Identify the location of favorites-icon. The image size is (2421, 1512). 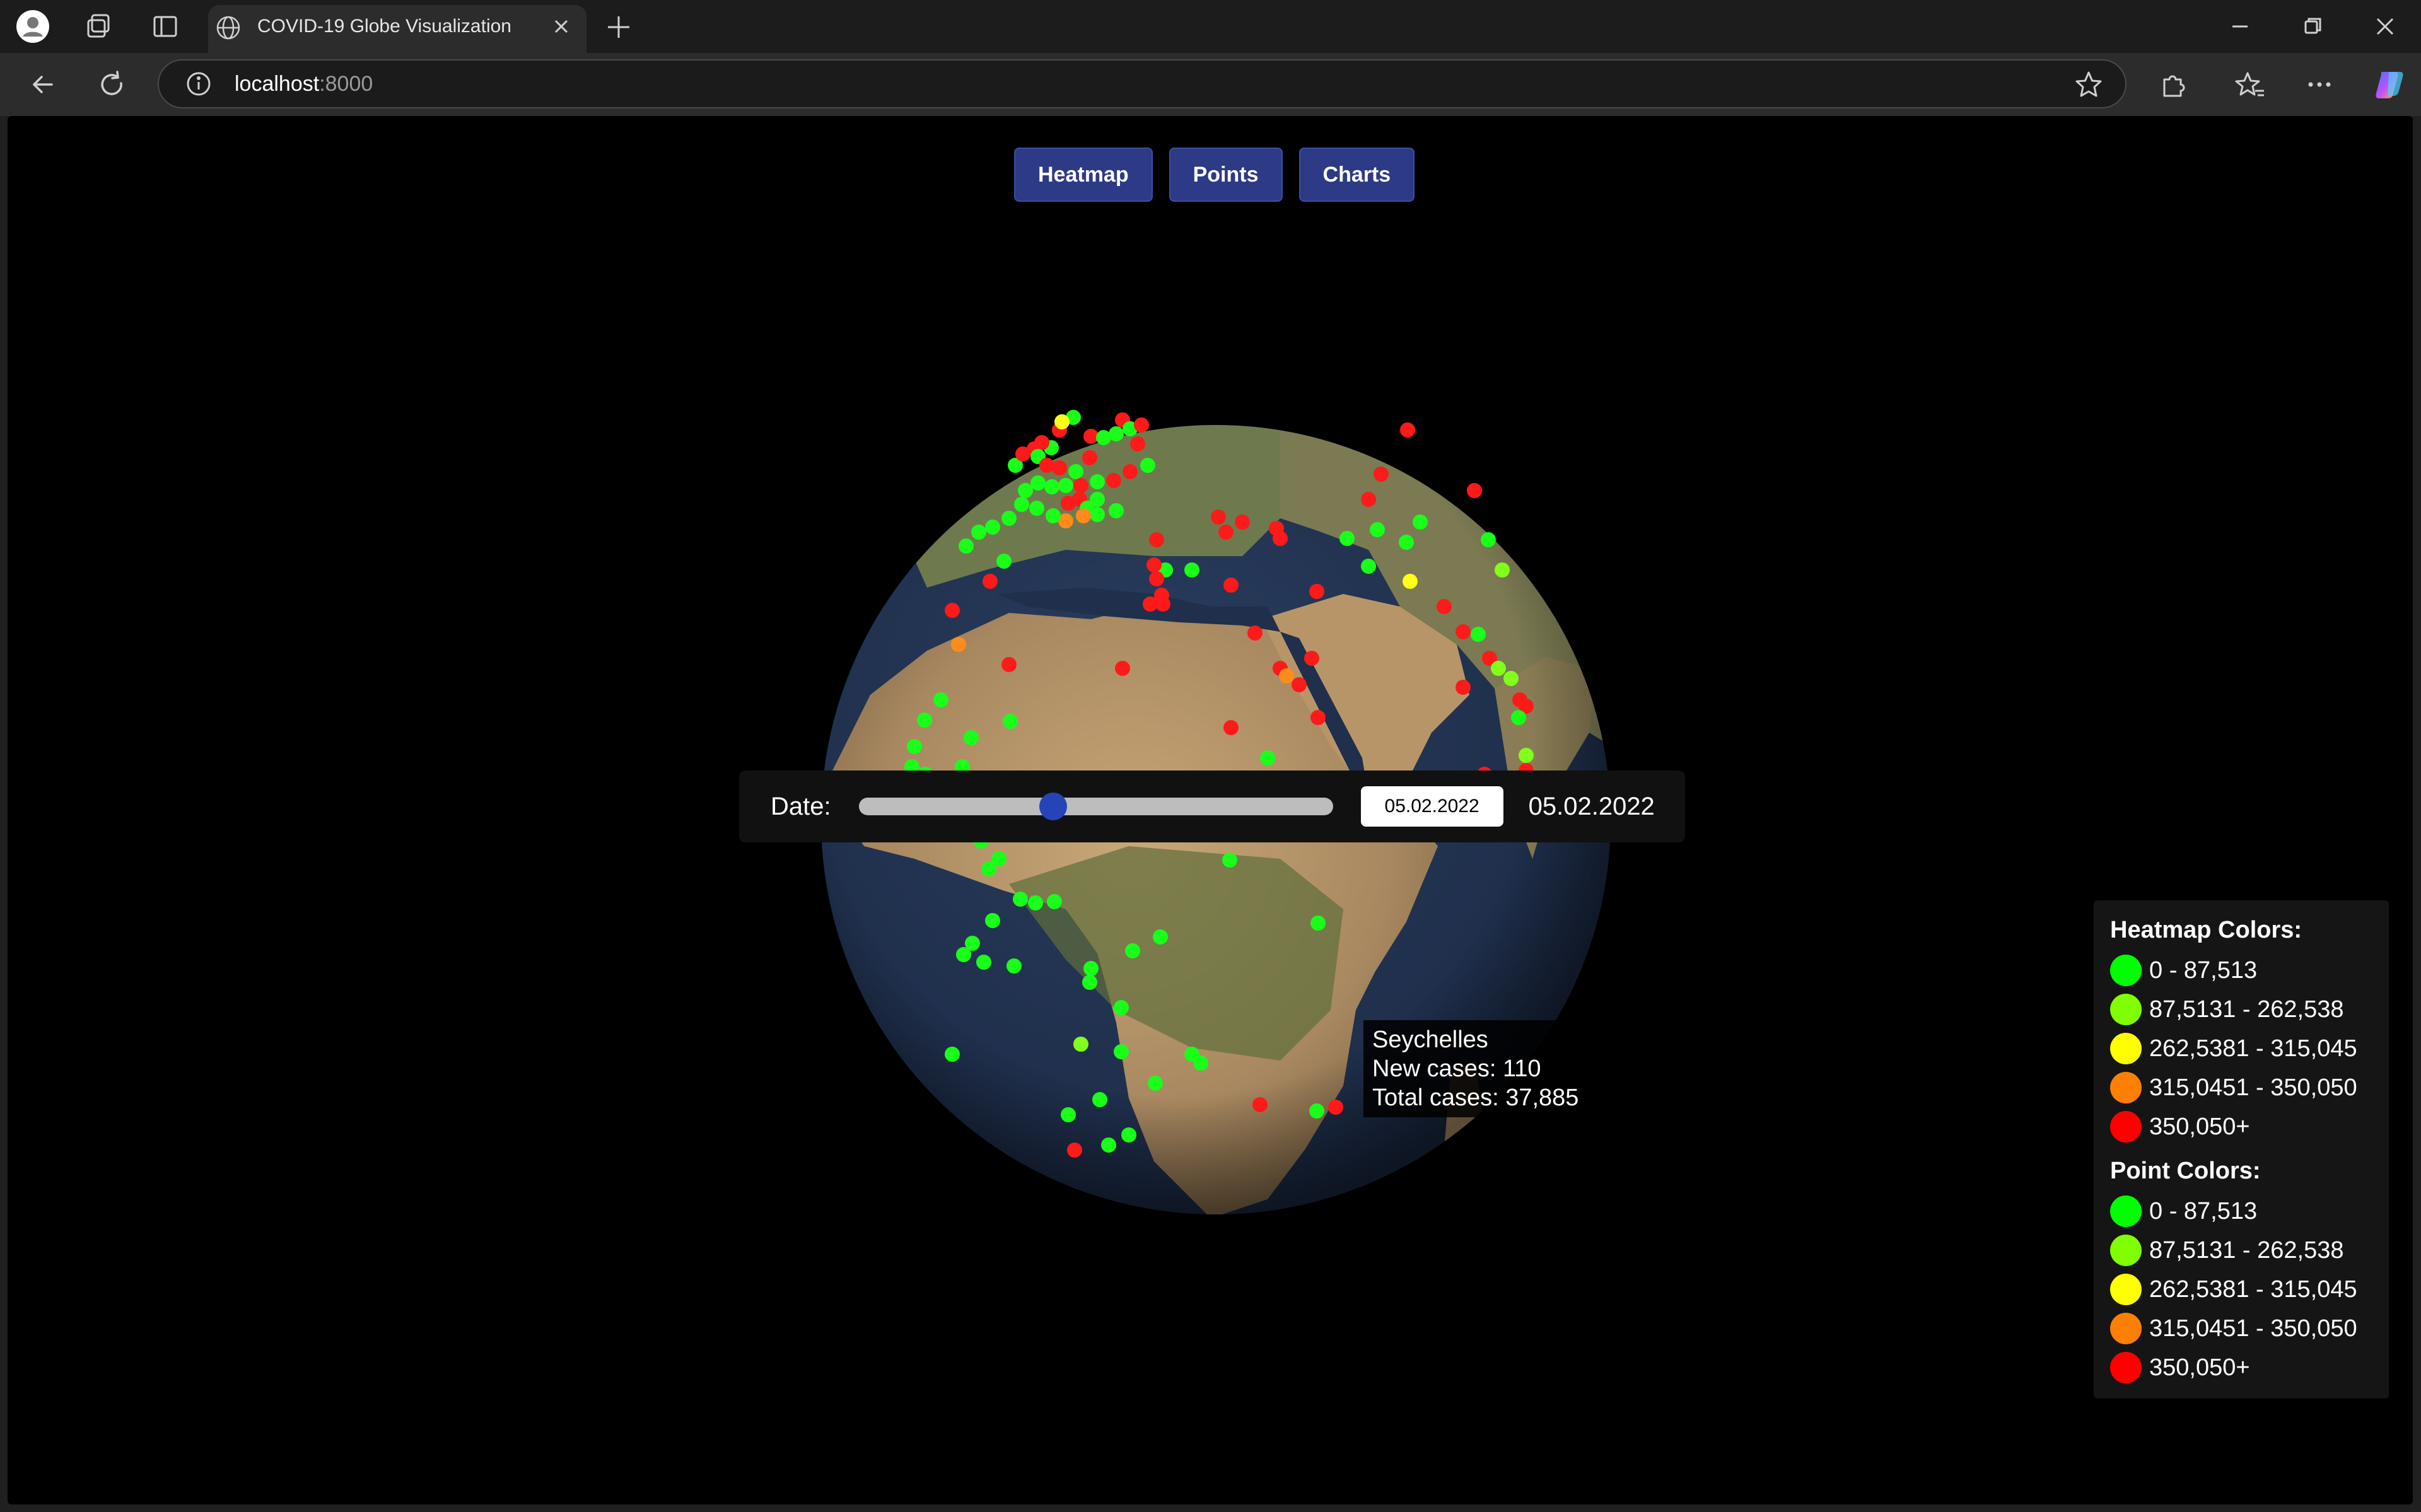
(2250, 85).